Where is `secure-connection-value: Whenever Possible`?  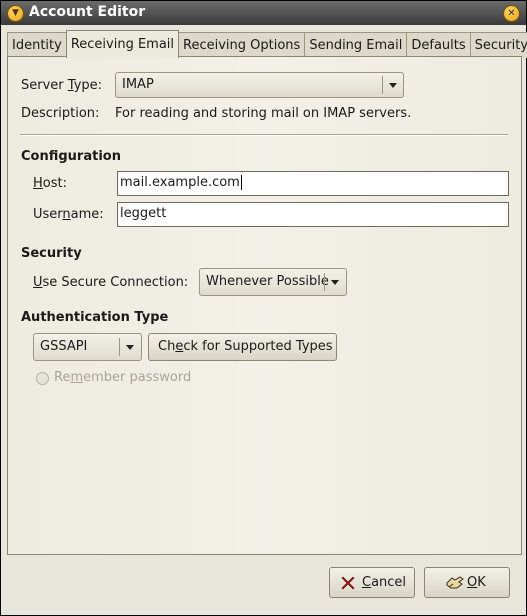
secure-connection-value: Whenever Possible is located at coordinates (267, 281).